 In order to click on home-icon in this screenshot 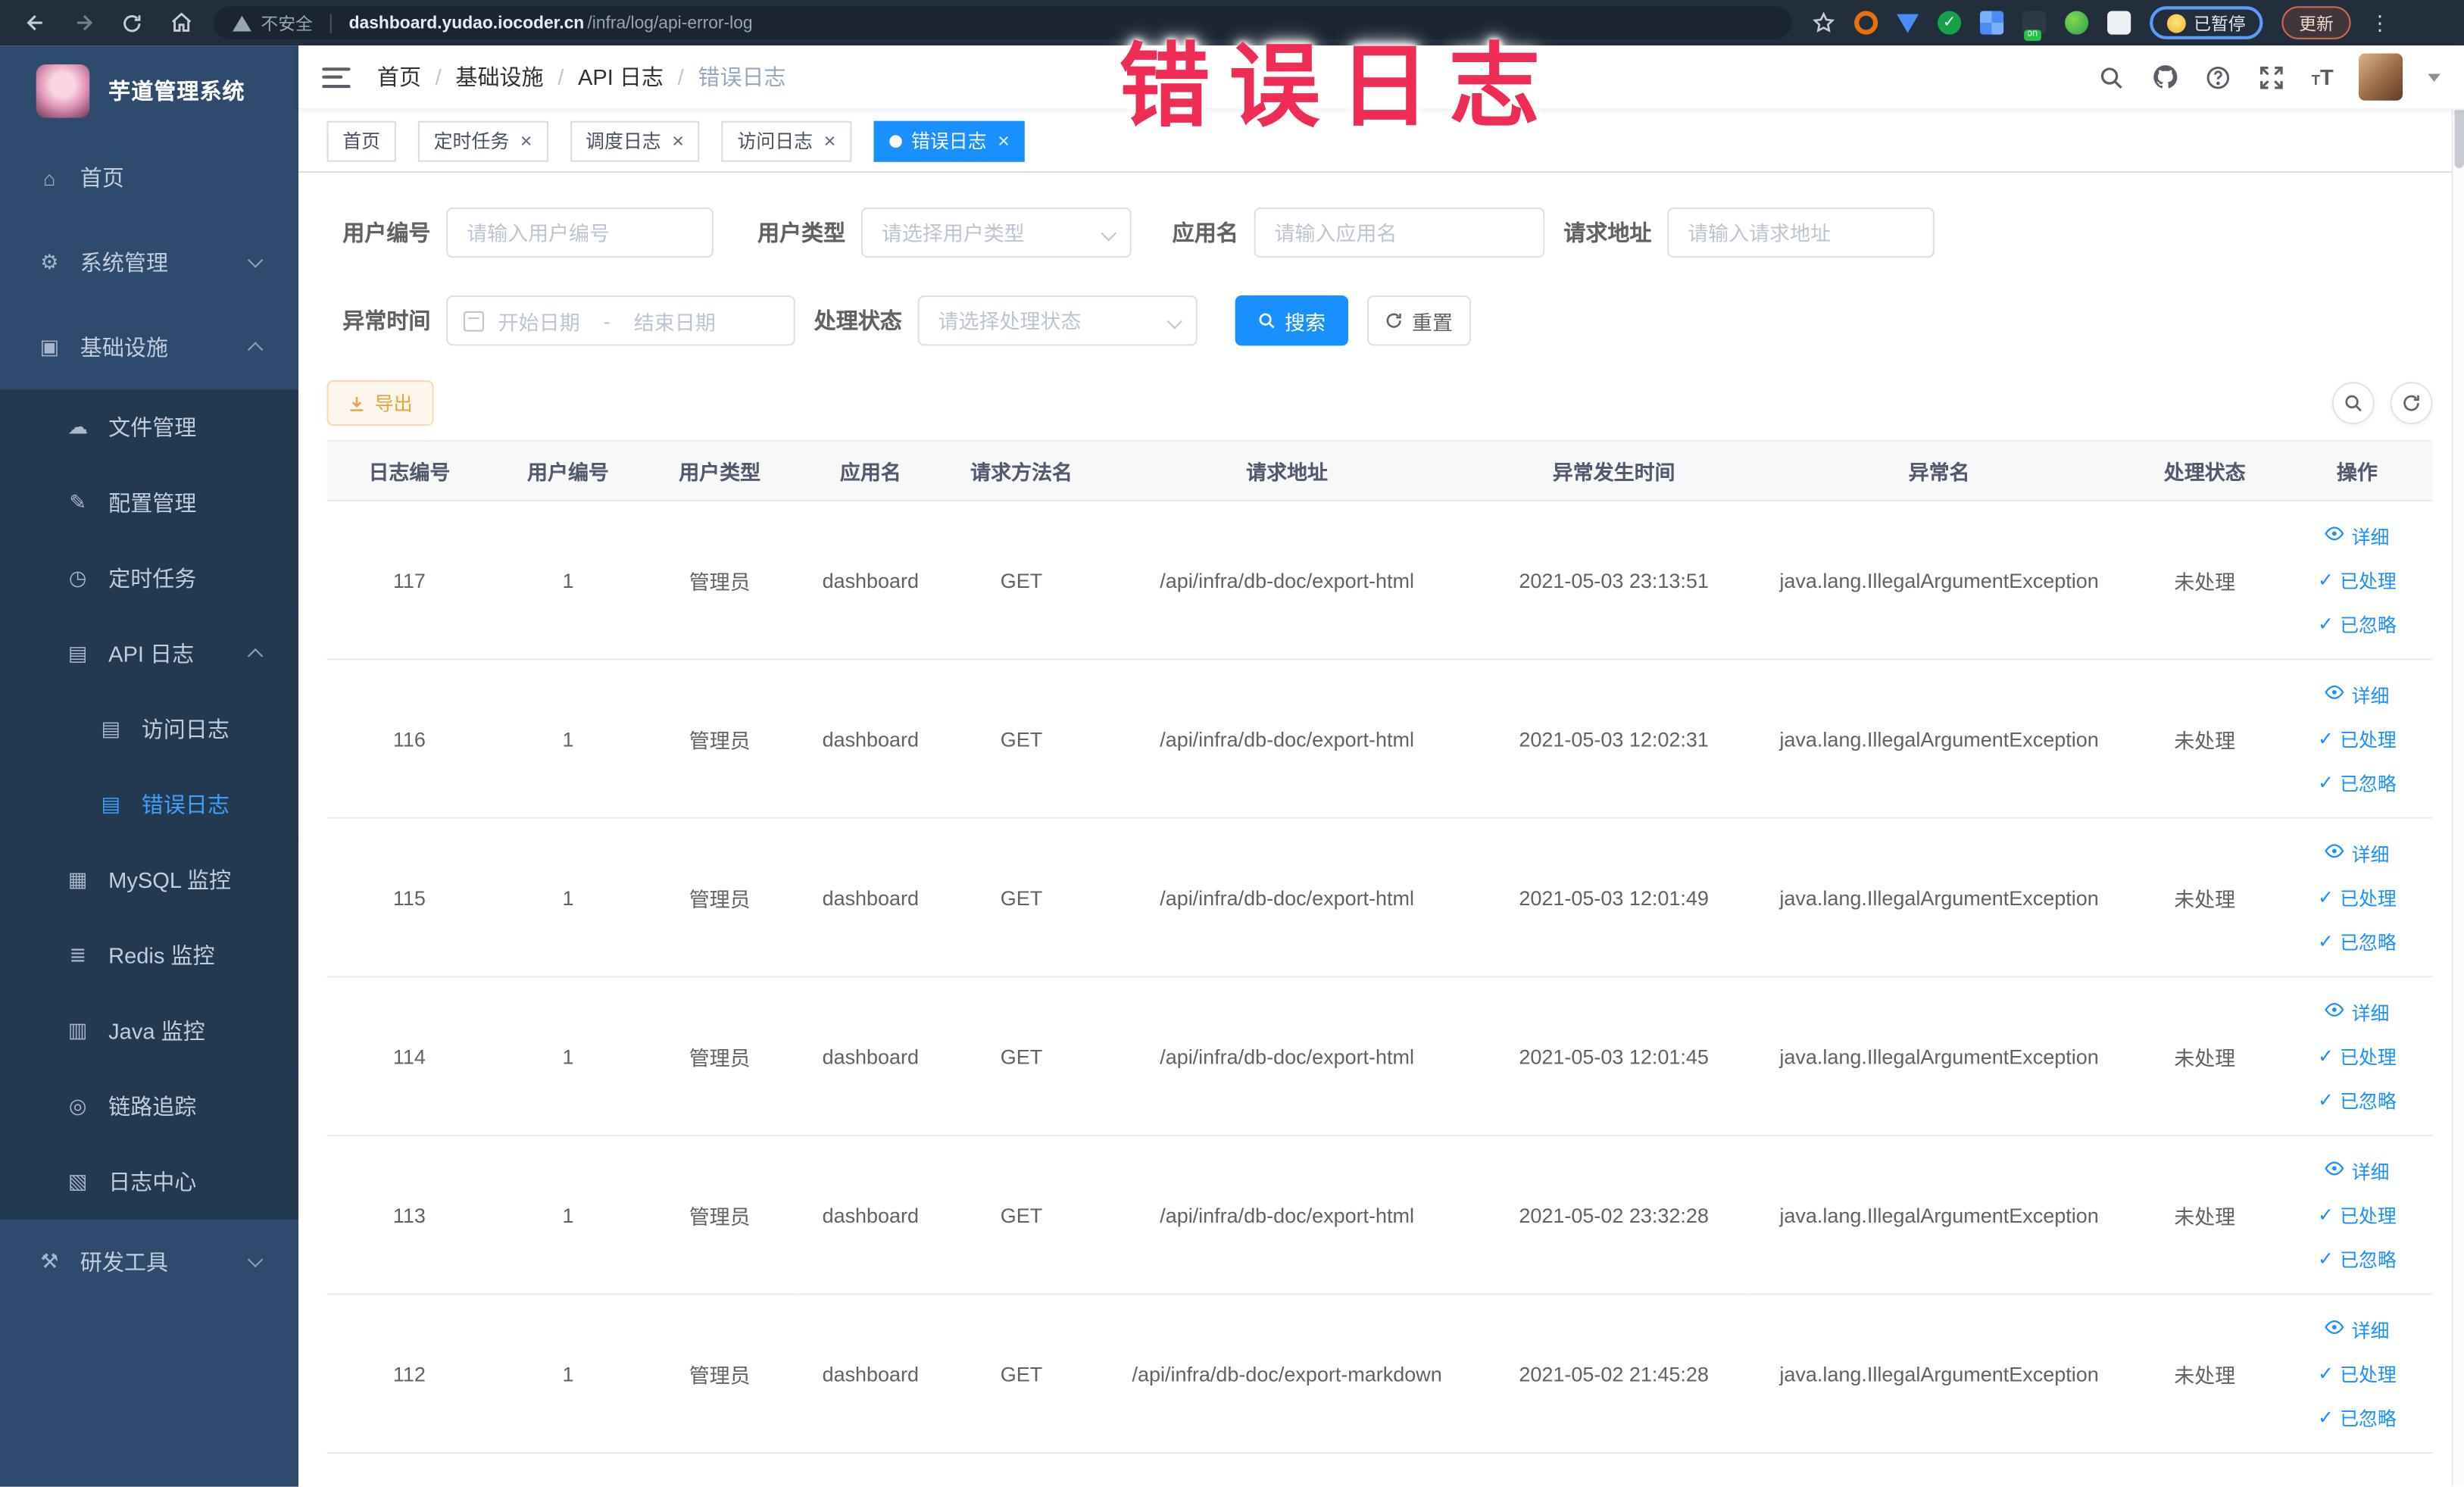, I will do `click(180, 22)`.